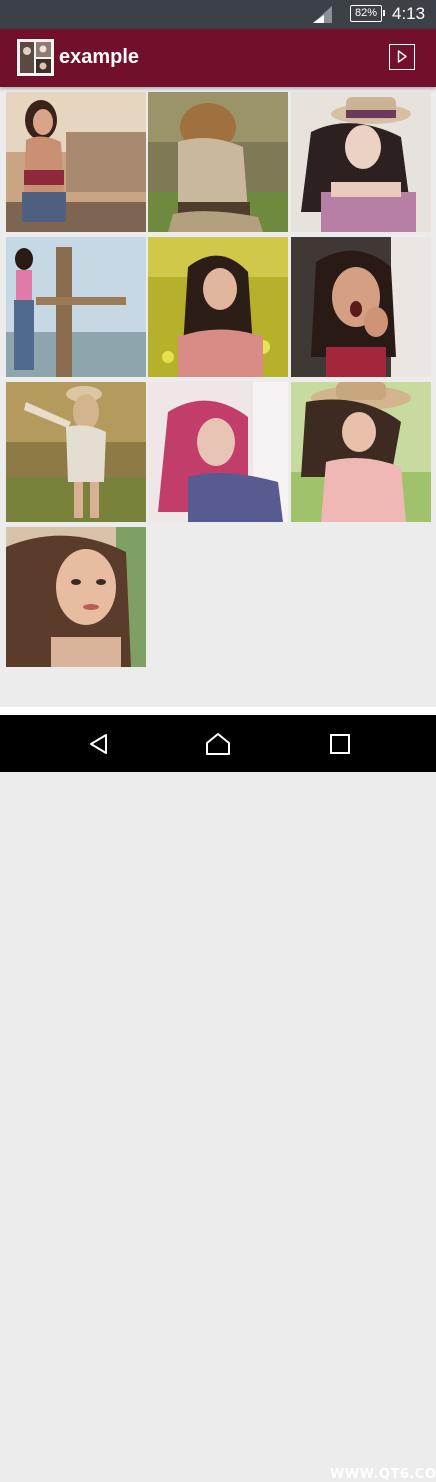 The image size is (436, 1482). What do you see at coordinates (99, 57) in the screenshot?
I see `app-title: example` at bounding box center [99, 57].